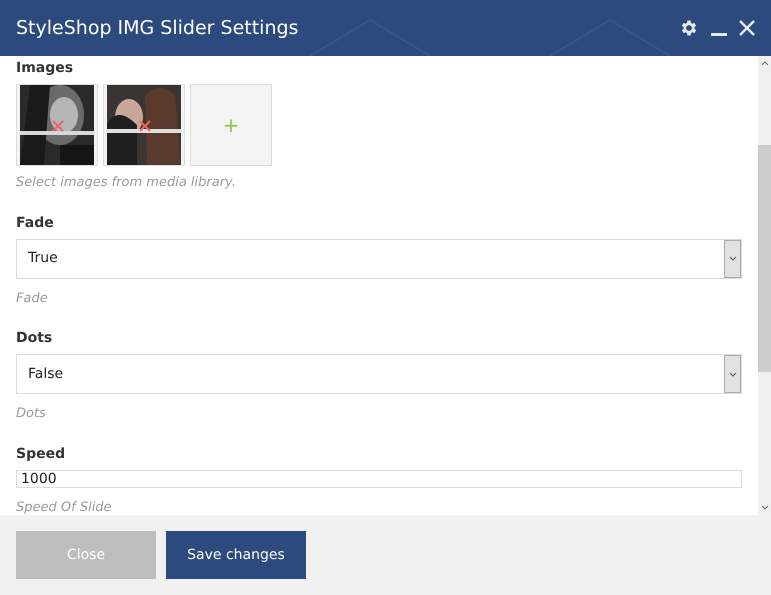 This screenshot has height=595, width=771. I want to click on close-icon, so click(747, 28).